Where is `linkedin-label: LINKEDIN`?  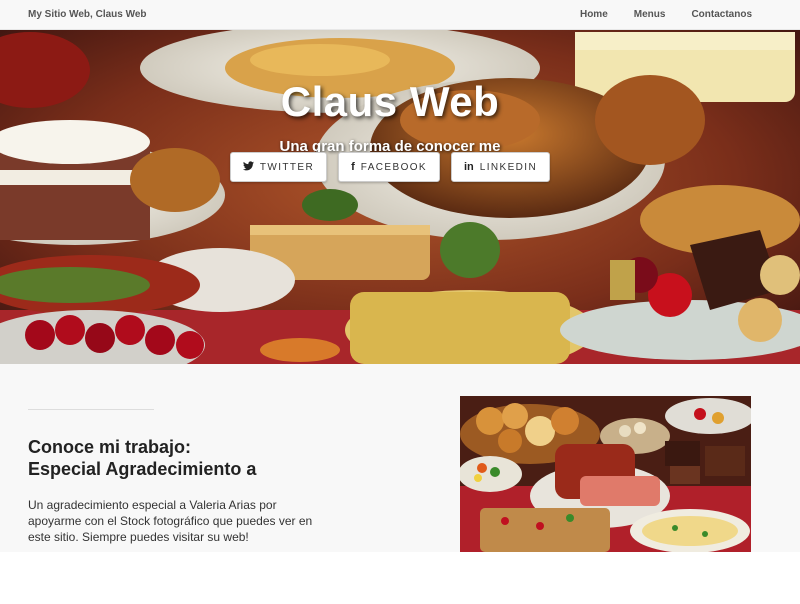 linkedin-label: LINKEDIN is located at coordinates (508, 167).